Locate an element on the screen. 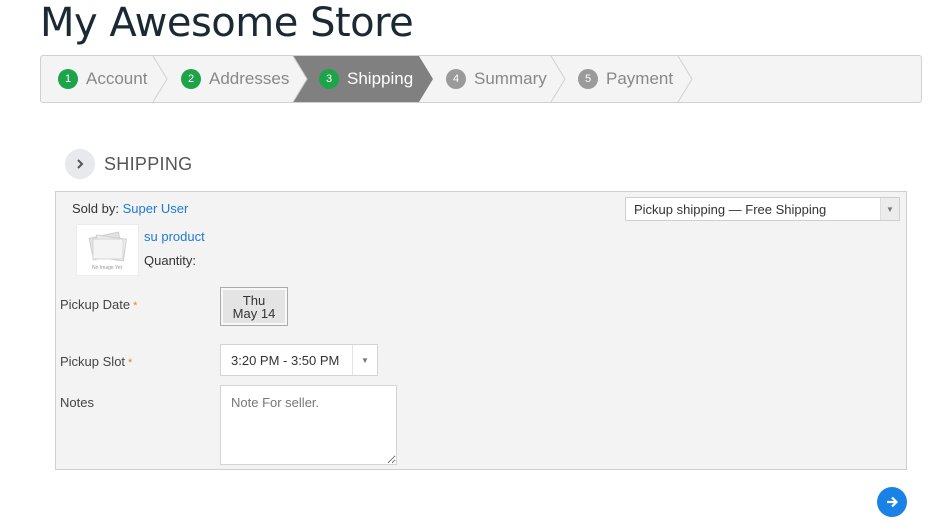 The image size is (934, 531). pickup-slot-select: 3:20 PM - 3:50 PM ▼ is located at coordinates (299, 360).